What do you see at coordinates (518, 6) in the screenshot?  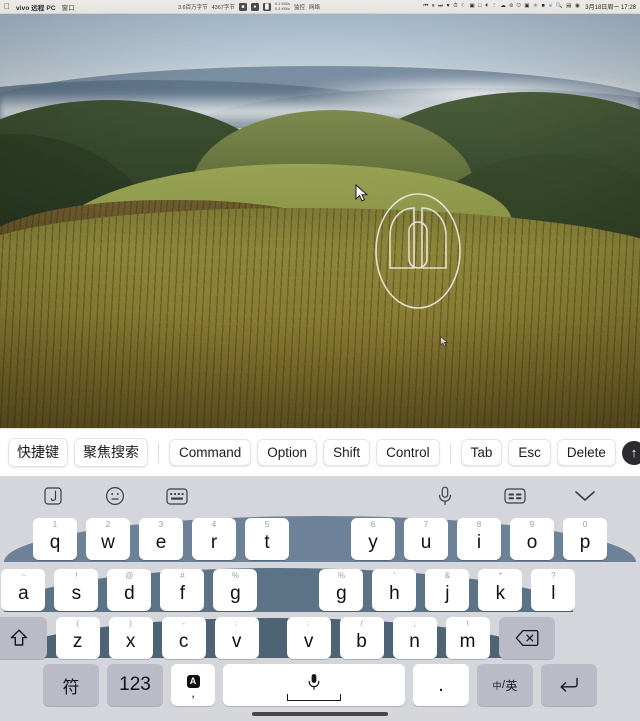 I see `headphones-icon: ⎋` at bounding box center [518, 6].